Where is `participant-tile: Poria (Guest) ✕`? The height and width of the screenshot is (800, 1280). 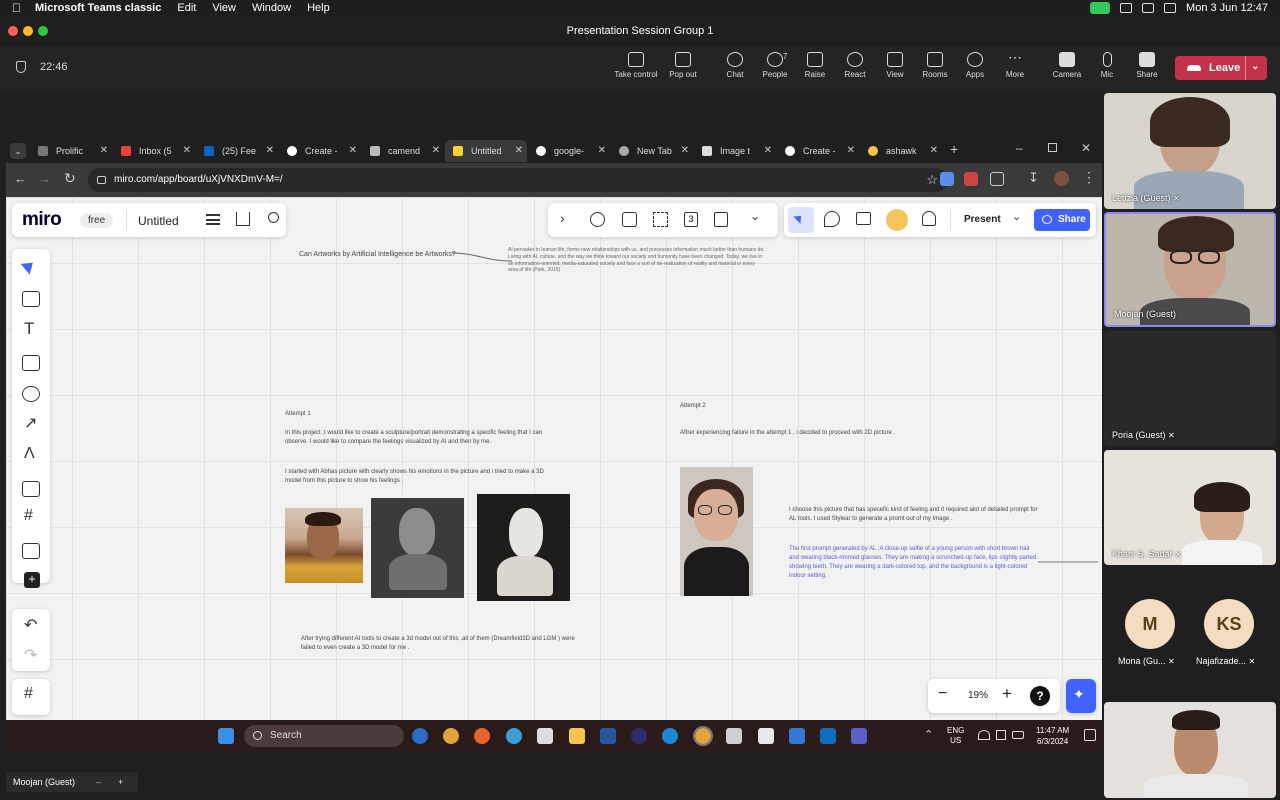 participant-tile: Poria (Guest) ✕ is located at coordinates (1190, 388).